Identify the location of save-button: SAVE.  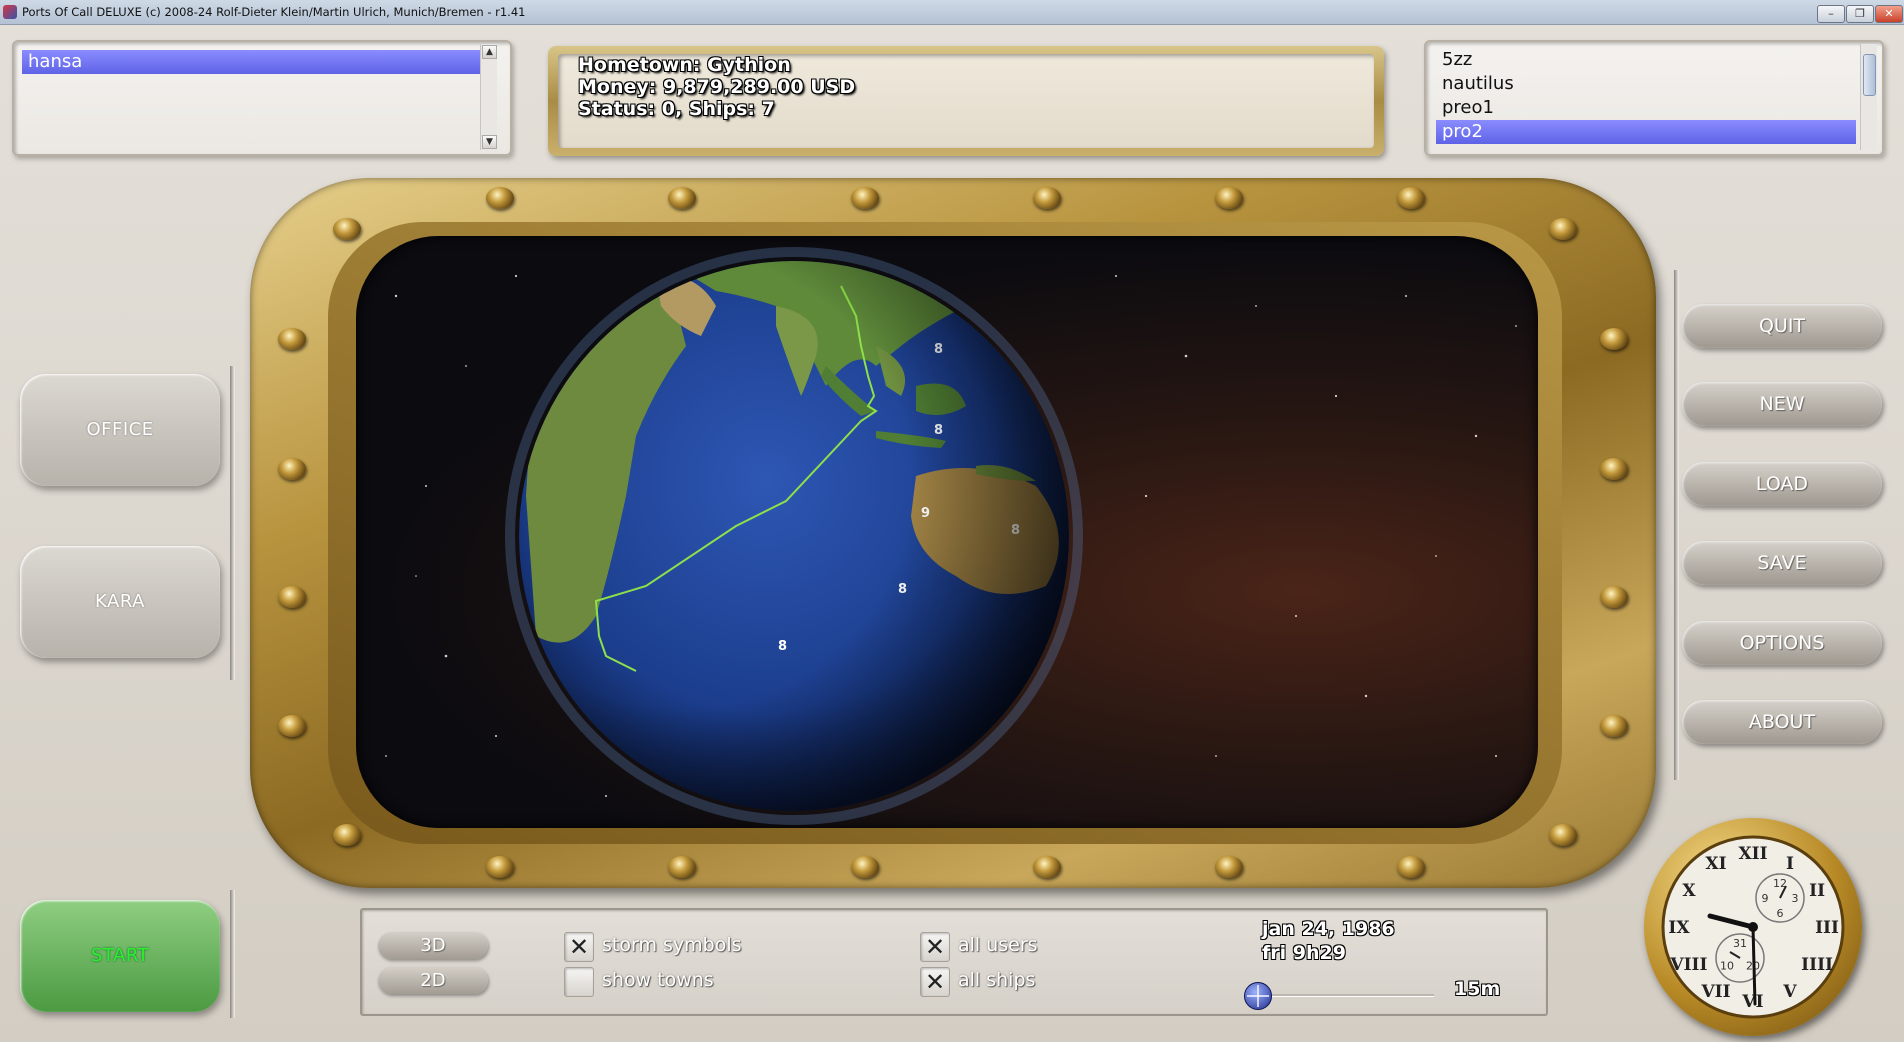
(1782, 563).